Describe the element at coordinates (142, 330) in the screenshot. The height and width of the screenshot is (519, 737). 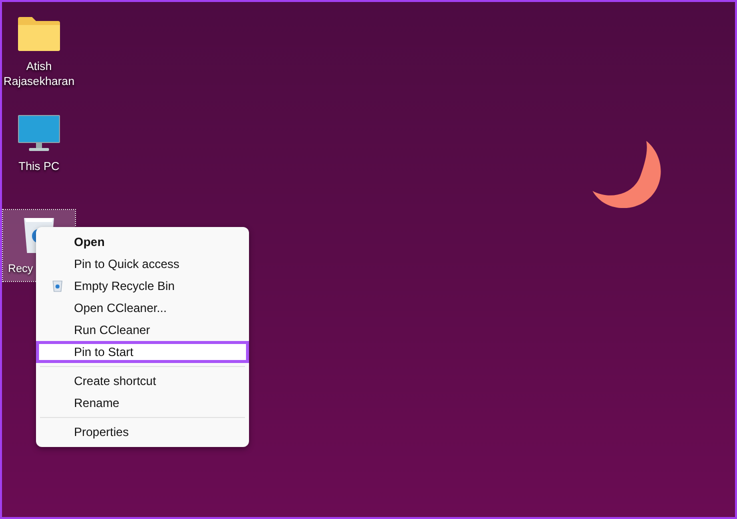
I see `menu-item: Run CCleaner` at that location.